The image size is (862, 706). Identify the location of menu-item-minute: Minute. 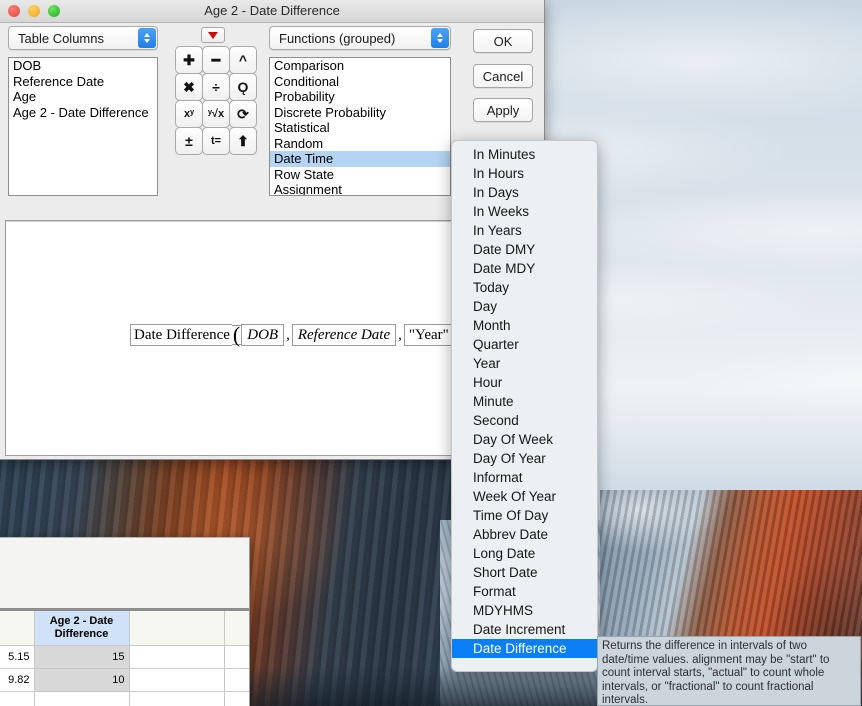
(524, 401).